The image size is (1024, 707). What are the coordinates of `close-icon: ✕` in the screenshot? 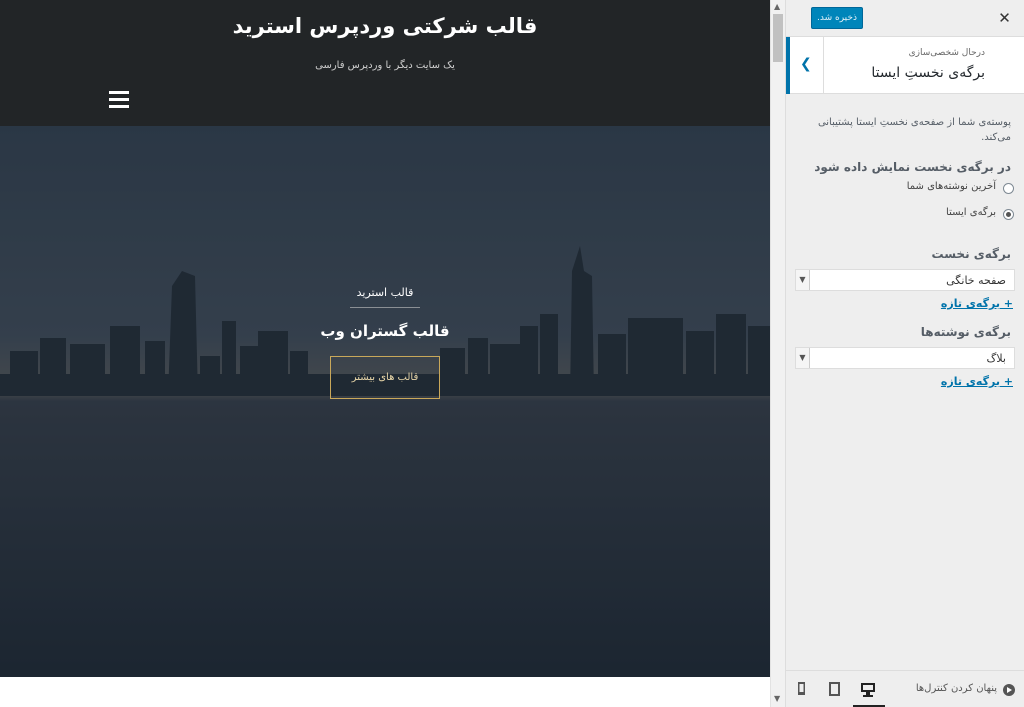 It's located at (1004, 18).